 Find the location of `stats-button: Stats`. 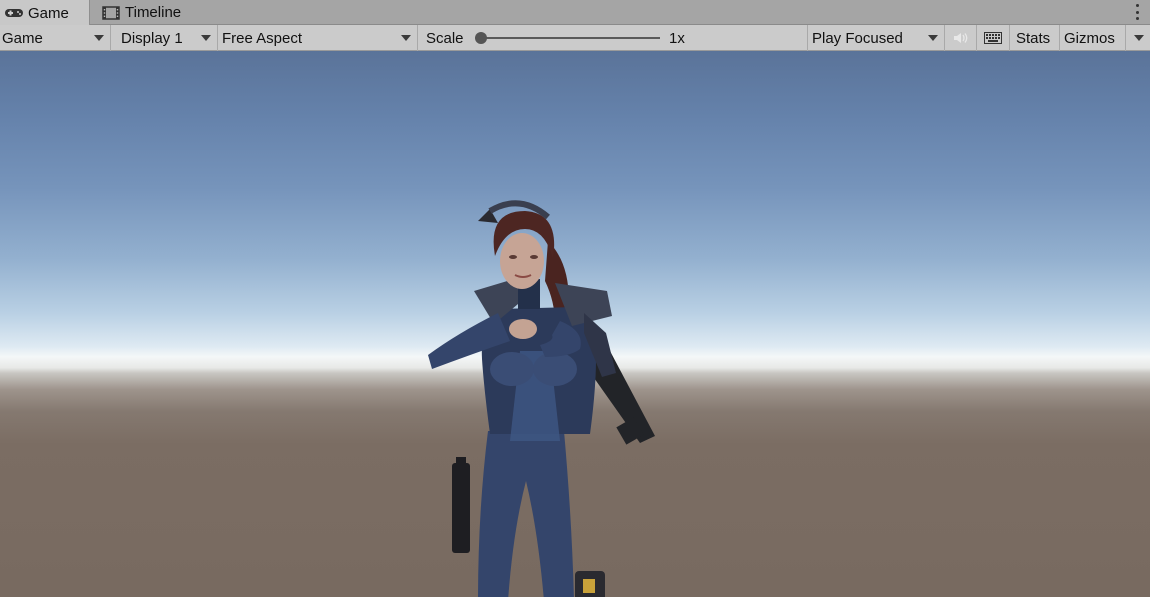

stats-button: Stats is located at coordinates (1035, 38).